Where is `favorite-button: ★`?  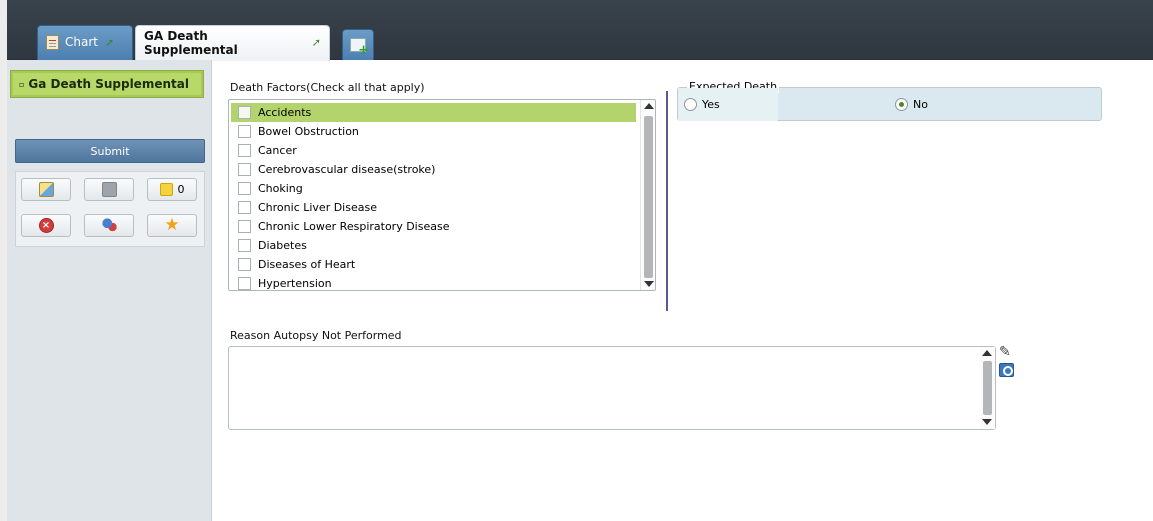
favorite-button: ★ is located at coordinates (172, 225).